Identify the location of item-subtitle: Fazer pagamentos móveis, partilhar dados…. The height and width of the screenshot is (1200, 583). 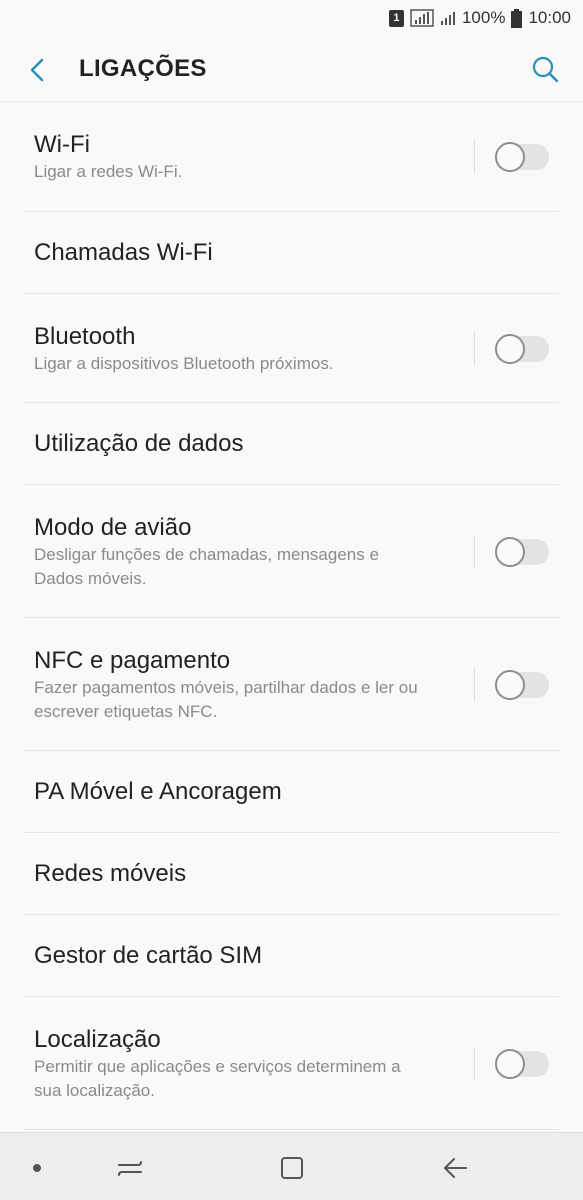
(226, 699).